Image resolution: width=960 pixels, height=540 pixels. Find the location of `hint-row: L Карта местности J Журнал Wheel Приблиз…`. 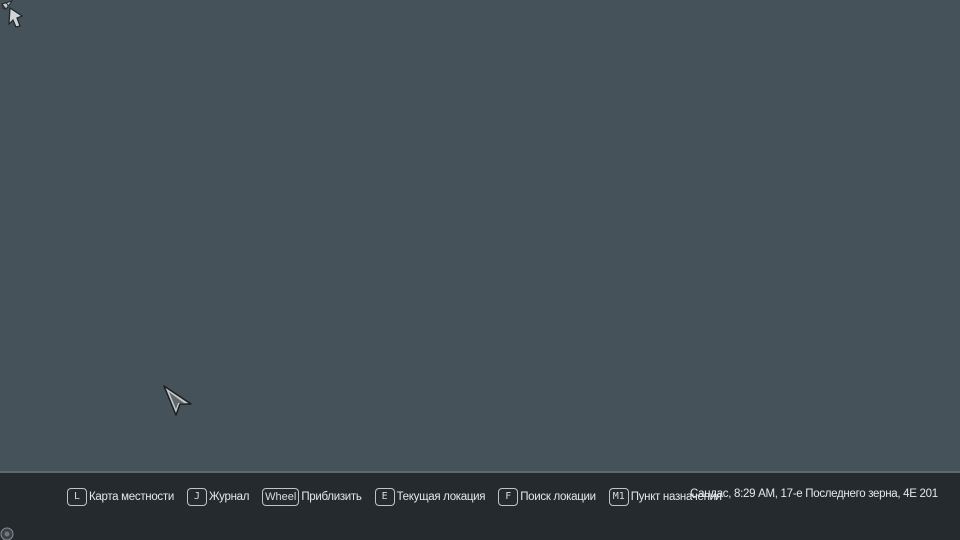

hint-row: L Карта местности J Журнал Wheel Приблиз… is located at coordinates (401, 497).